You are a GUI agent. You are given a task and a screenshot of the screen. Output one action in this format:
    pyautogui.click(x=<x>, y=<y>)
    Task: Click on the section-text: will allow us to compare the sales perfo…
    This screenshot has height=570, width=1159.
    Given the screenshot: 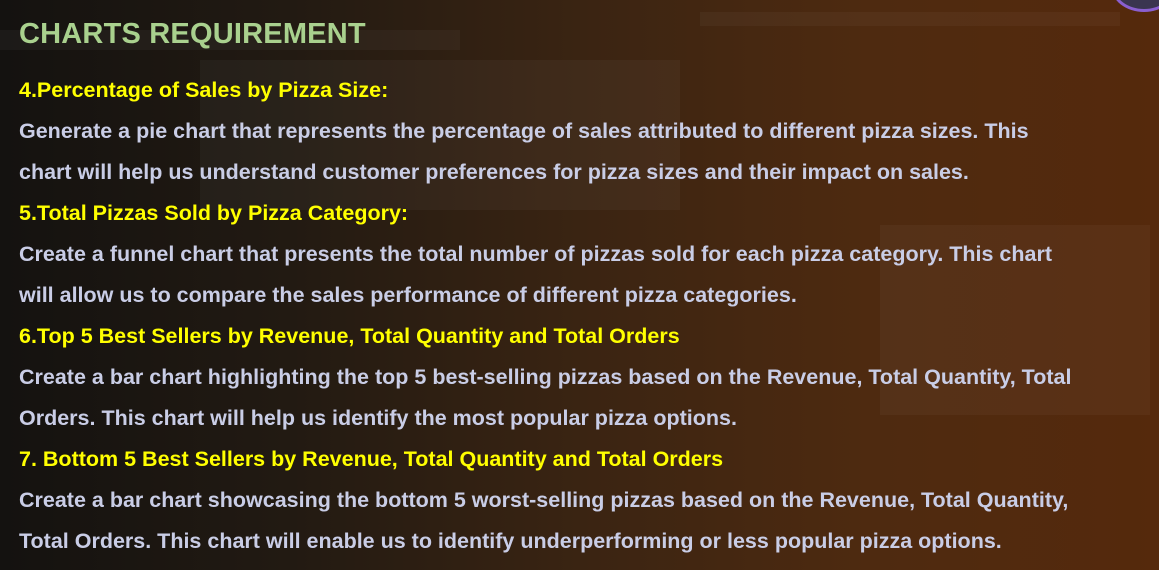 What is the action you would take?
    pyautogui.click(x=408, y=295)
    